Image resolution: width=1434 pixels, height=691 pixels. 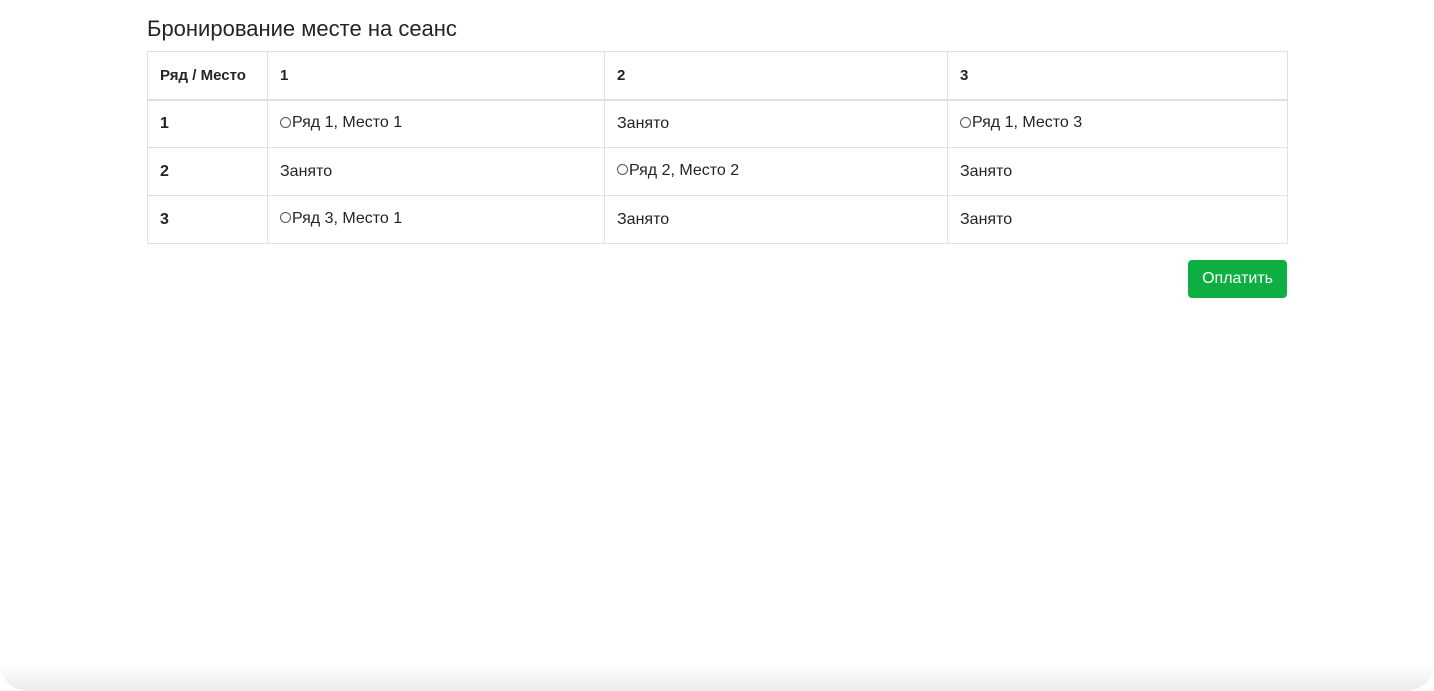 I want to click on seat-label: Ряд 3, Место 1, so click(x=347, y=218).